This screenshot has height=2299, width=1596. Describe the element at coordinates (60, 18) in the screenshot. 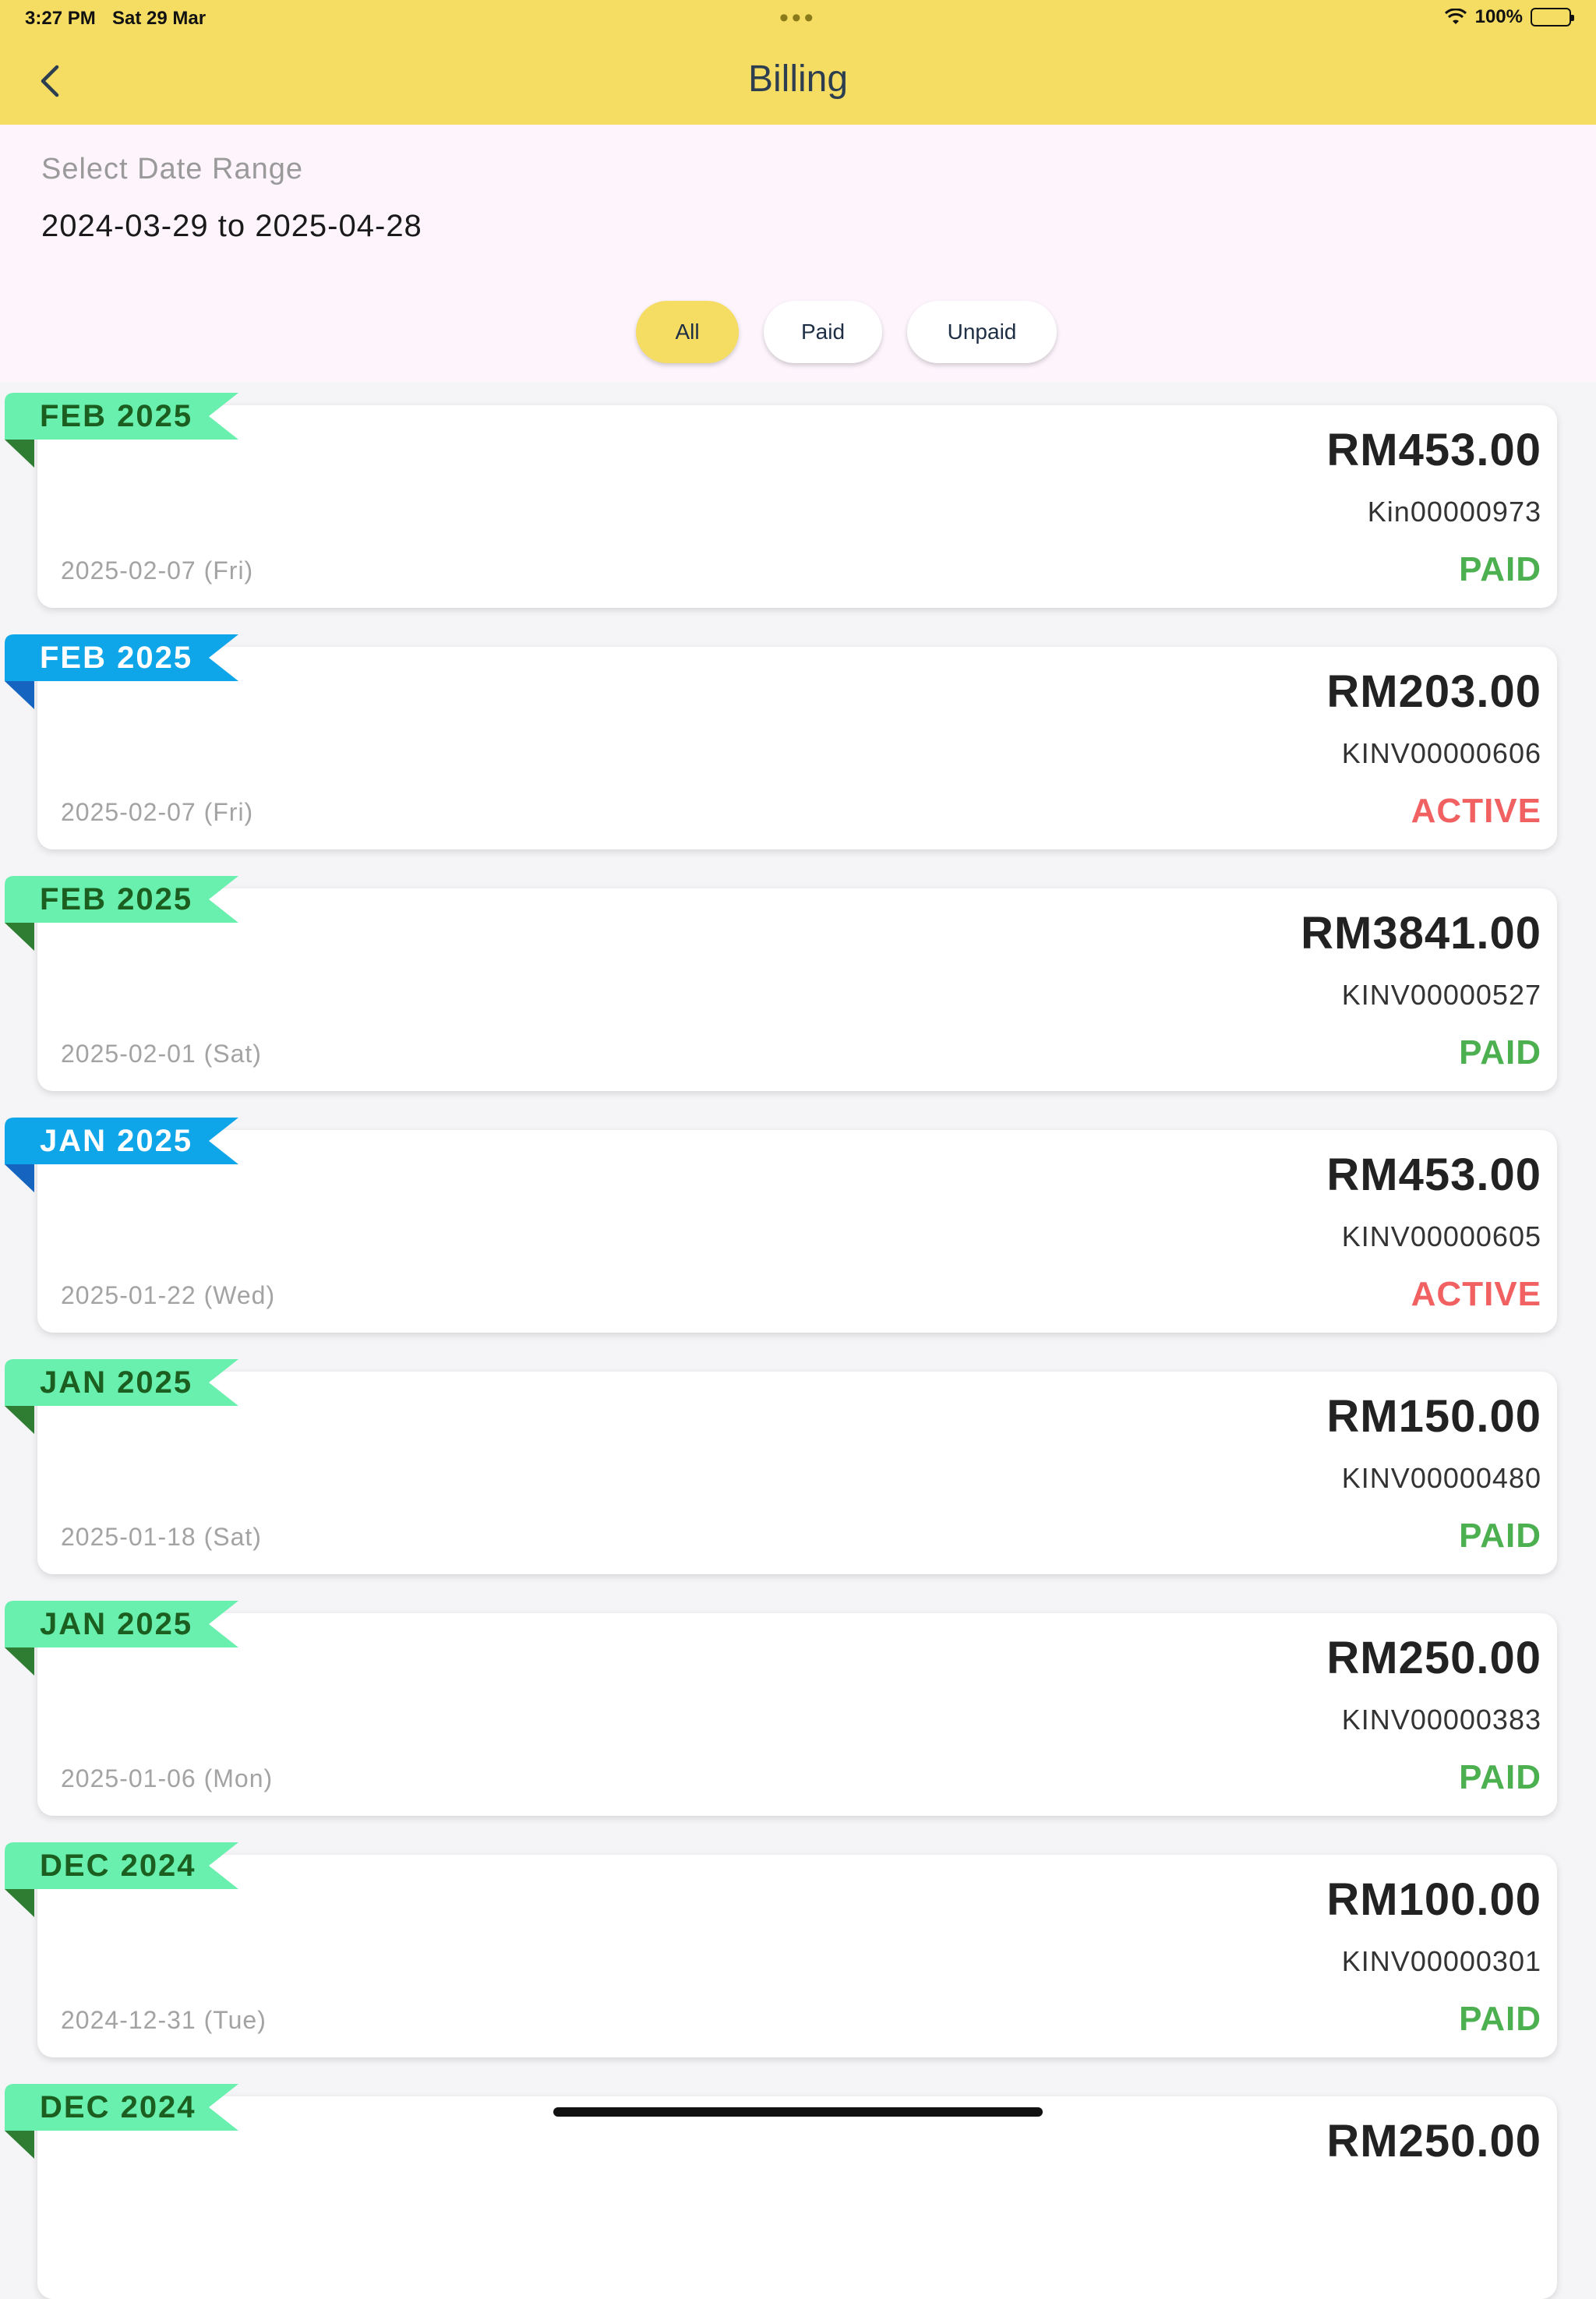

I see `status-time: 3:27 PM` at that location.